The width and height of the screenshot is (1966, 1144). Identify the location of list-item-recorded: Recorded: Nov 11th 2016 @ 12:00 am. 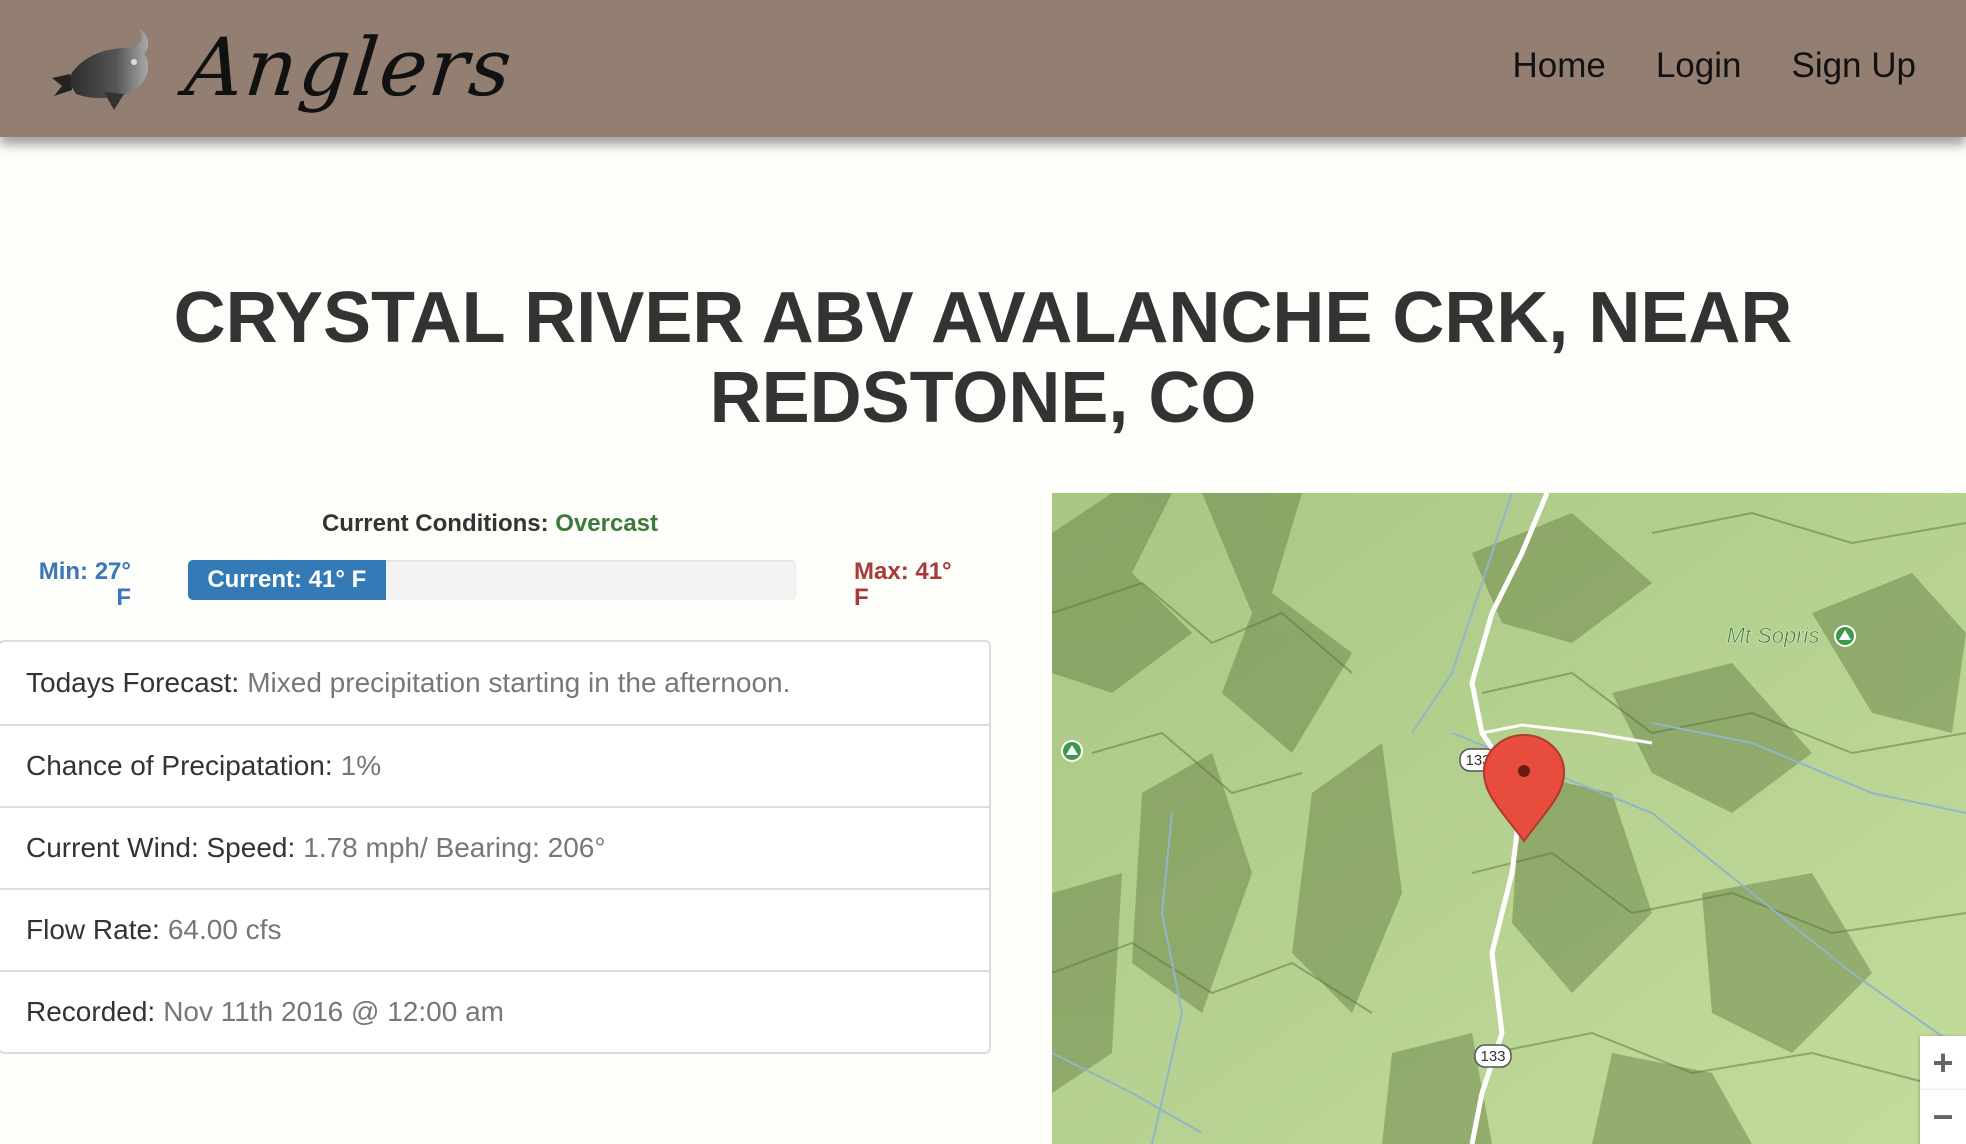
(494, 1011).